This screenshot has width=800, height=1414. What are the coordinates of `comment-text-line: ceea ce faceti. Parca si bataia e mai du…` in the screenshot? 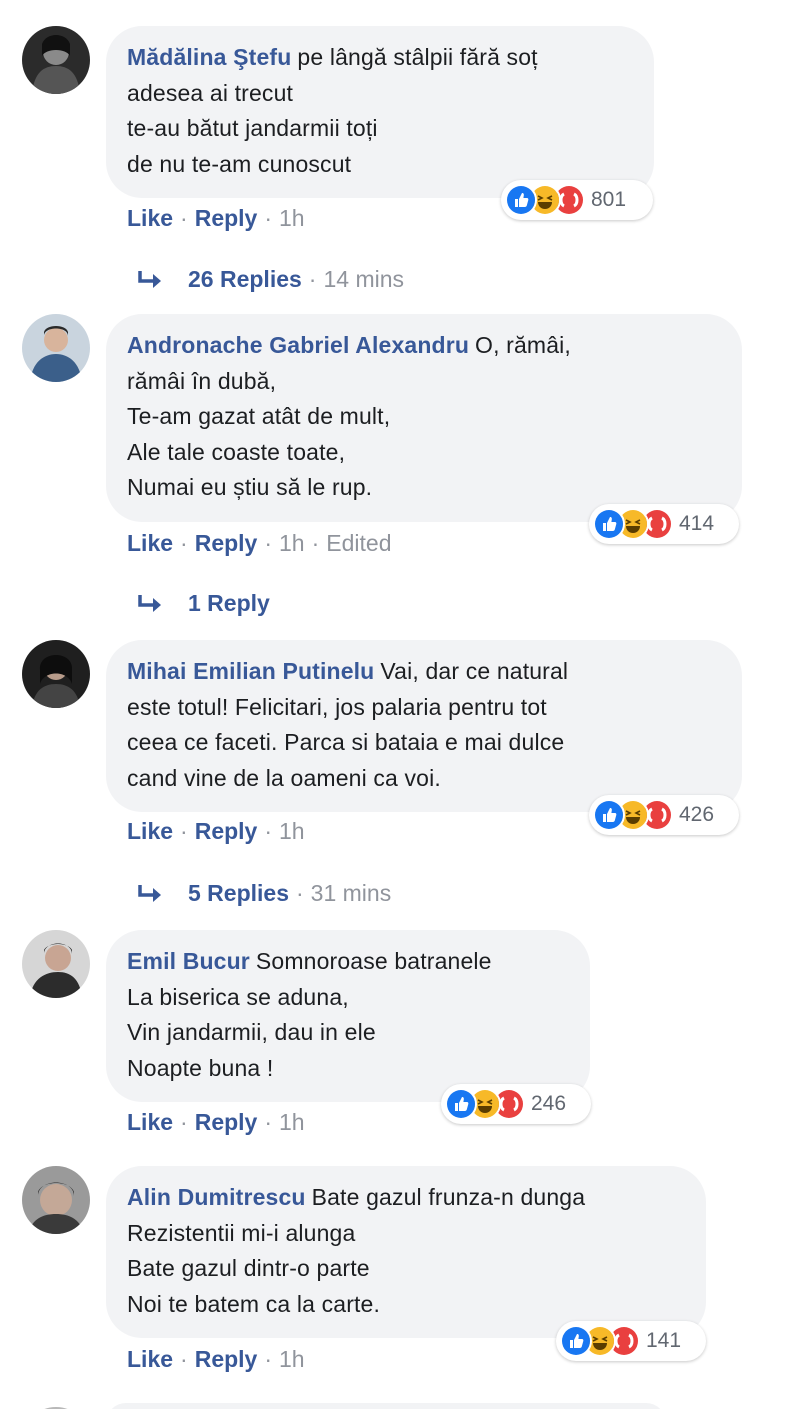 It's located at (346, 742).